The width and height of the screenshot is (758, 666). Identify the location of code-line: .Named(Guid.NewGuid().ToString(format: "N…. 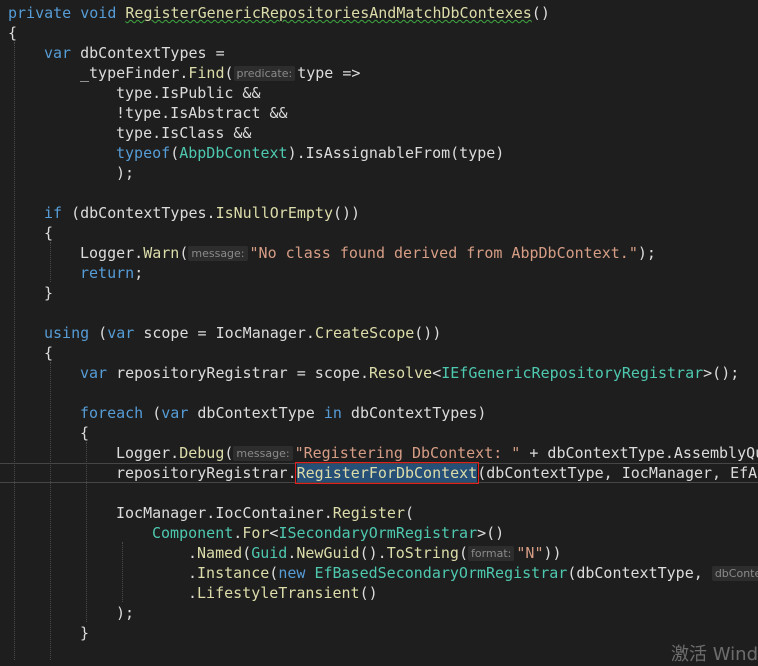
(375, 553).